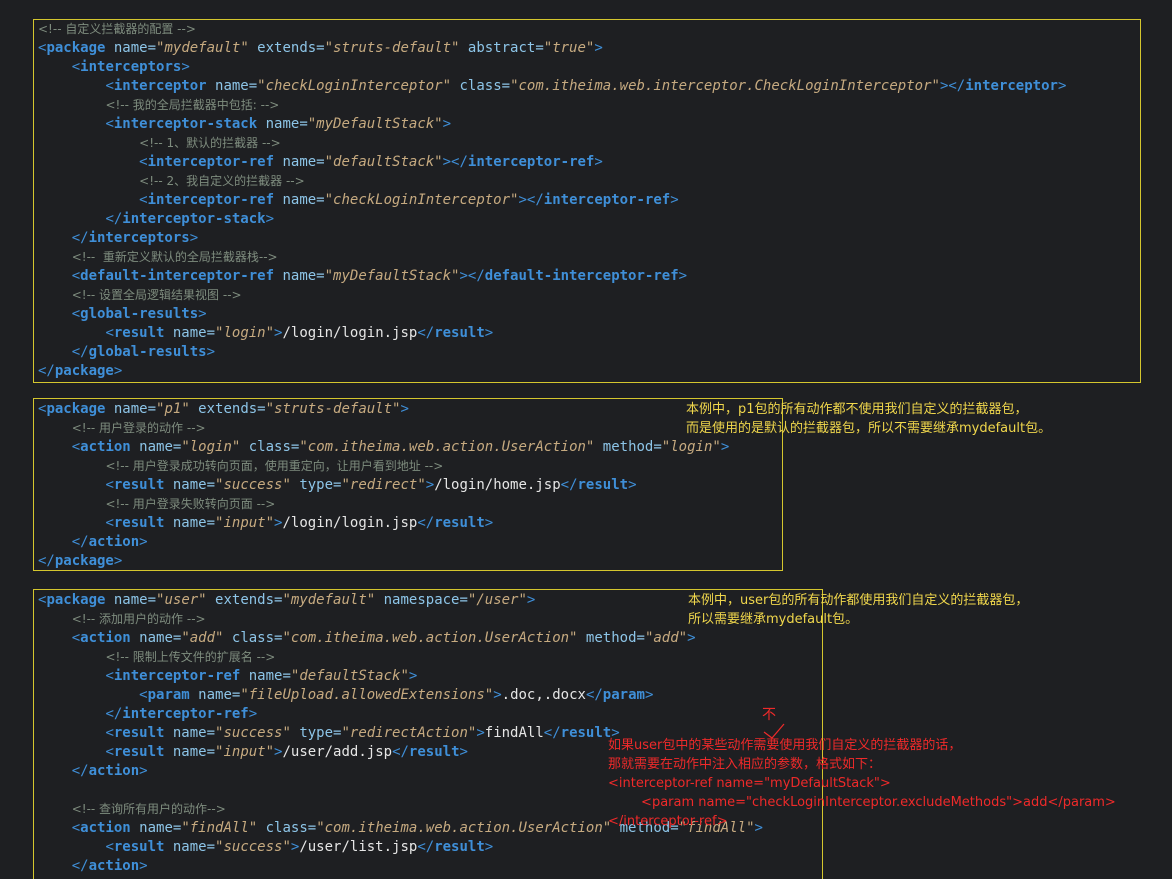 The image size is (1172, 879). What do you see at coordinates (383, 162) in the screenshot?
I see `code-token: "defaultStack"` at bounding box center [383, 162].